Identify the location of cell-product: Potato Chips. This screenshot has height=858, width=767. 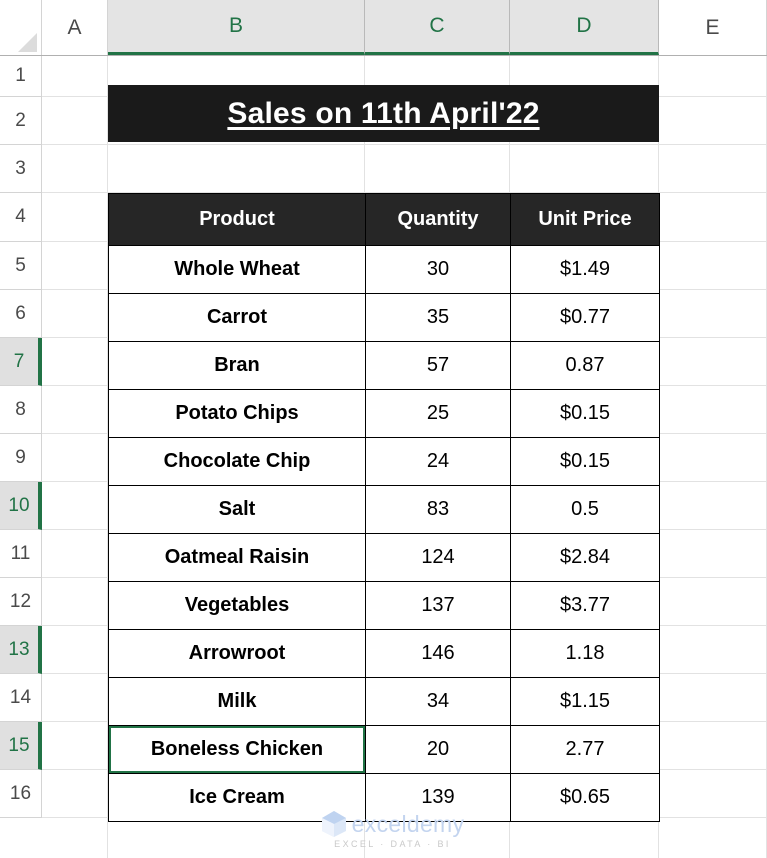
(237, 413).